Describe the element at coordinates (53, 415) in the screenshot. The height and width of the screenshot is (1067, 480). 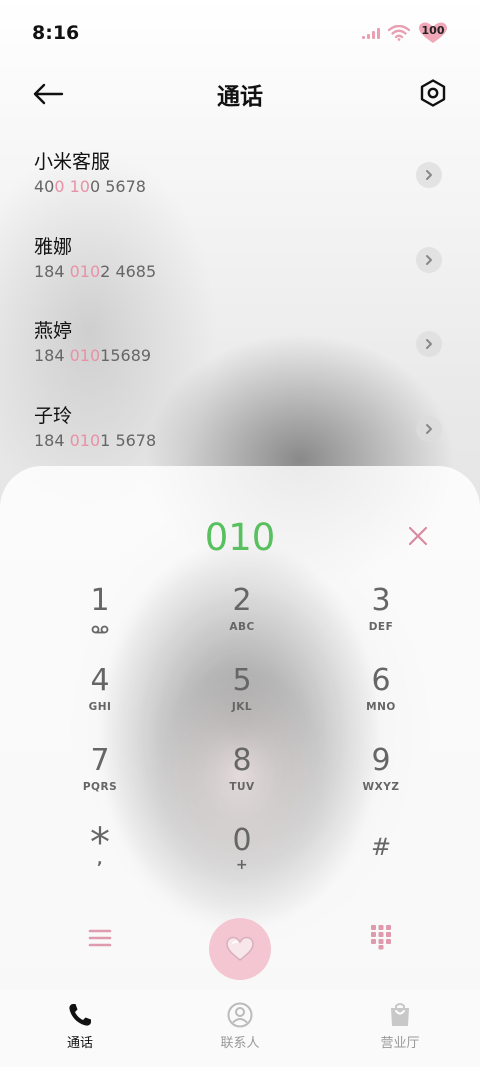
I see `contact-name: 子玲` at that location.